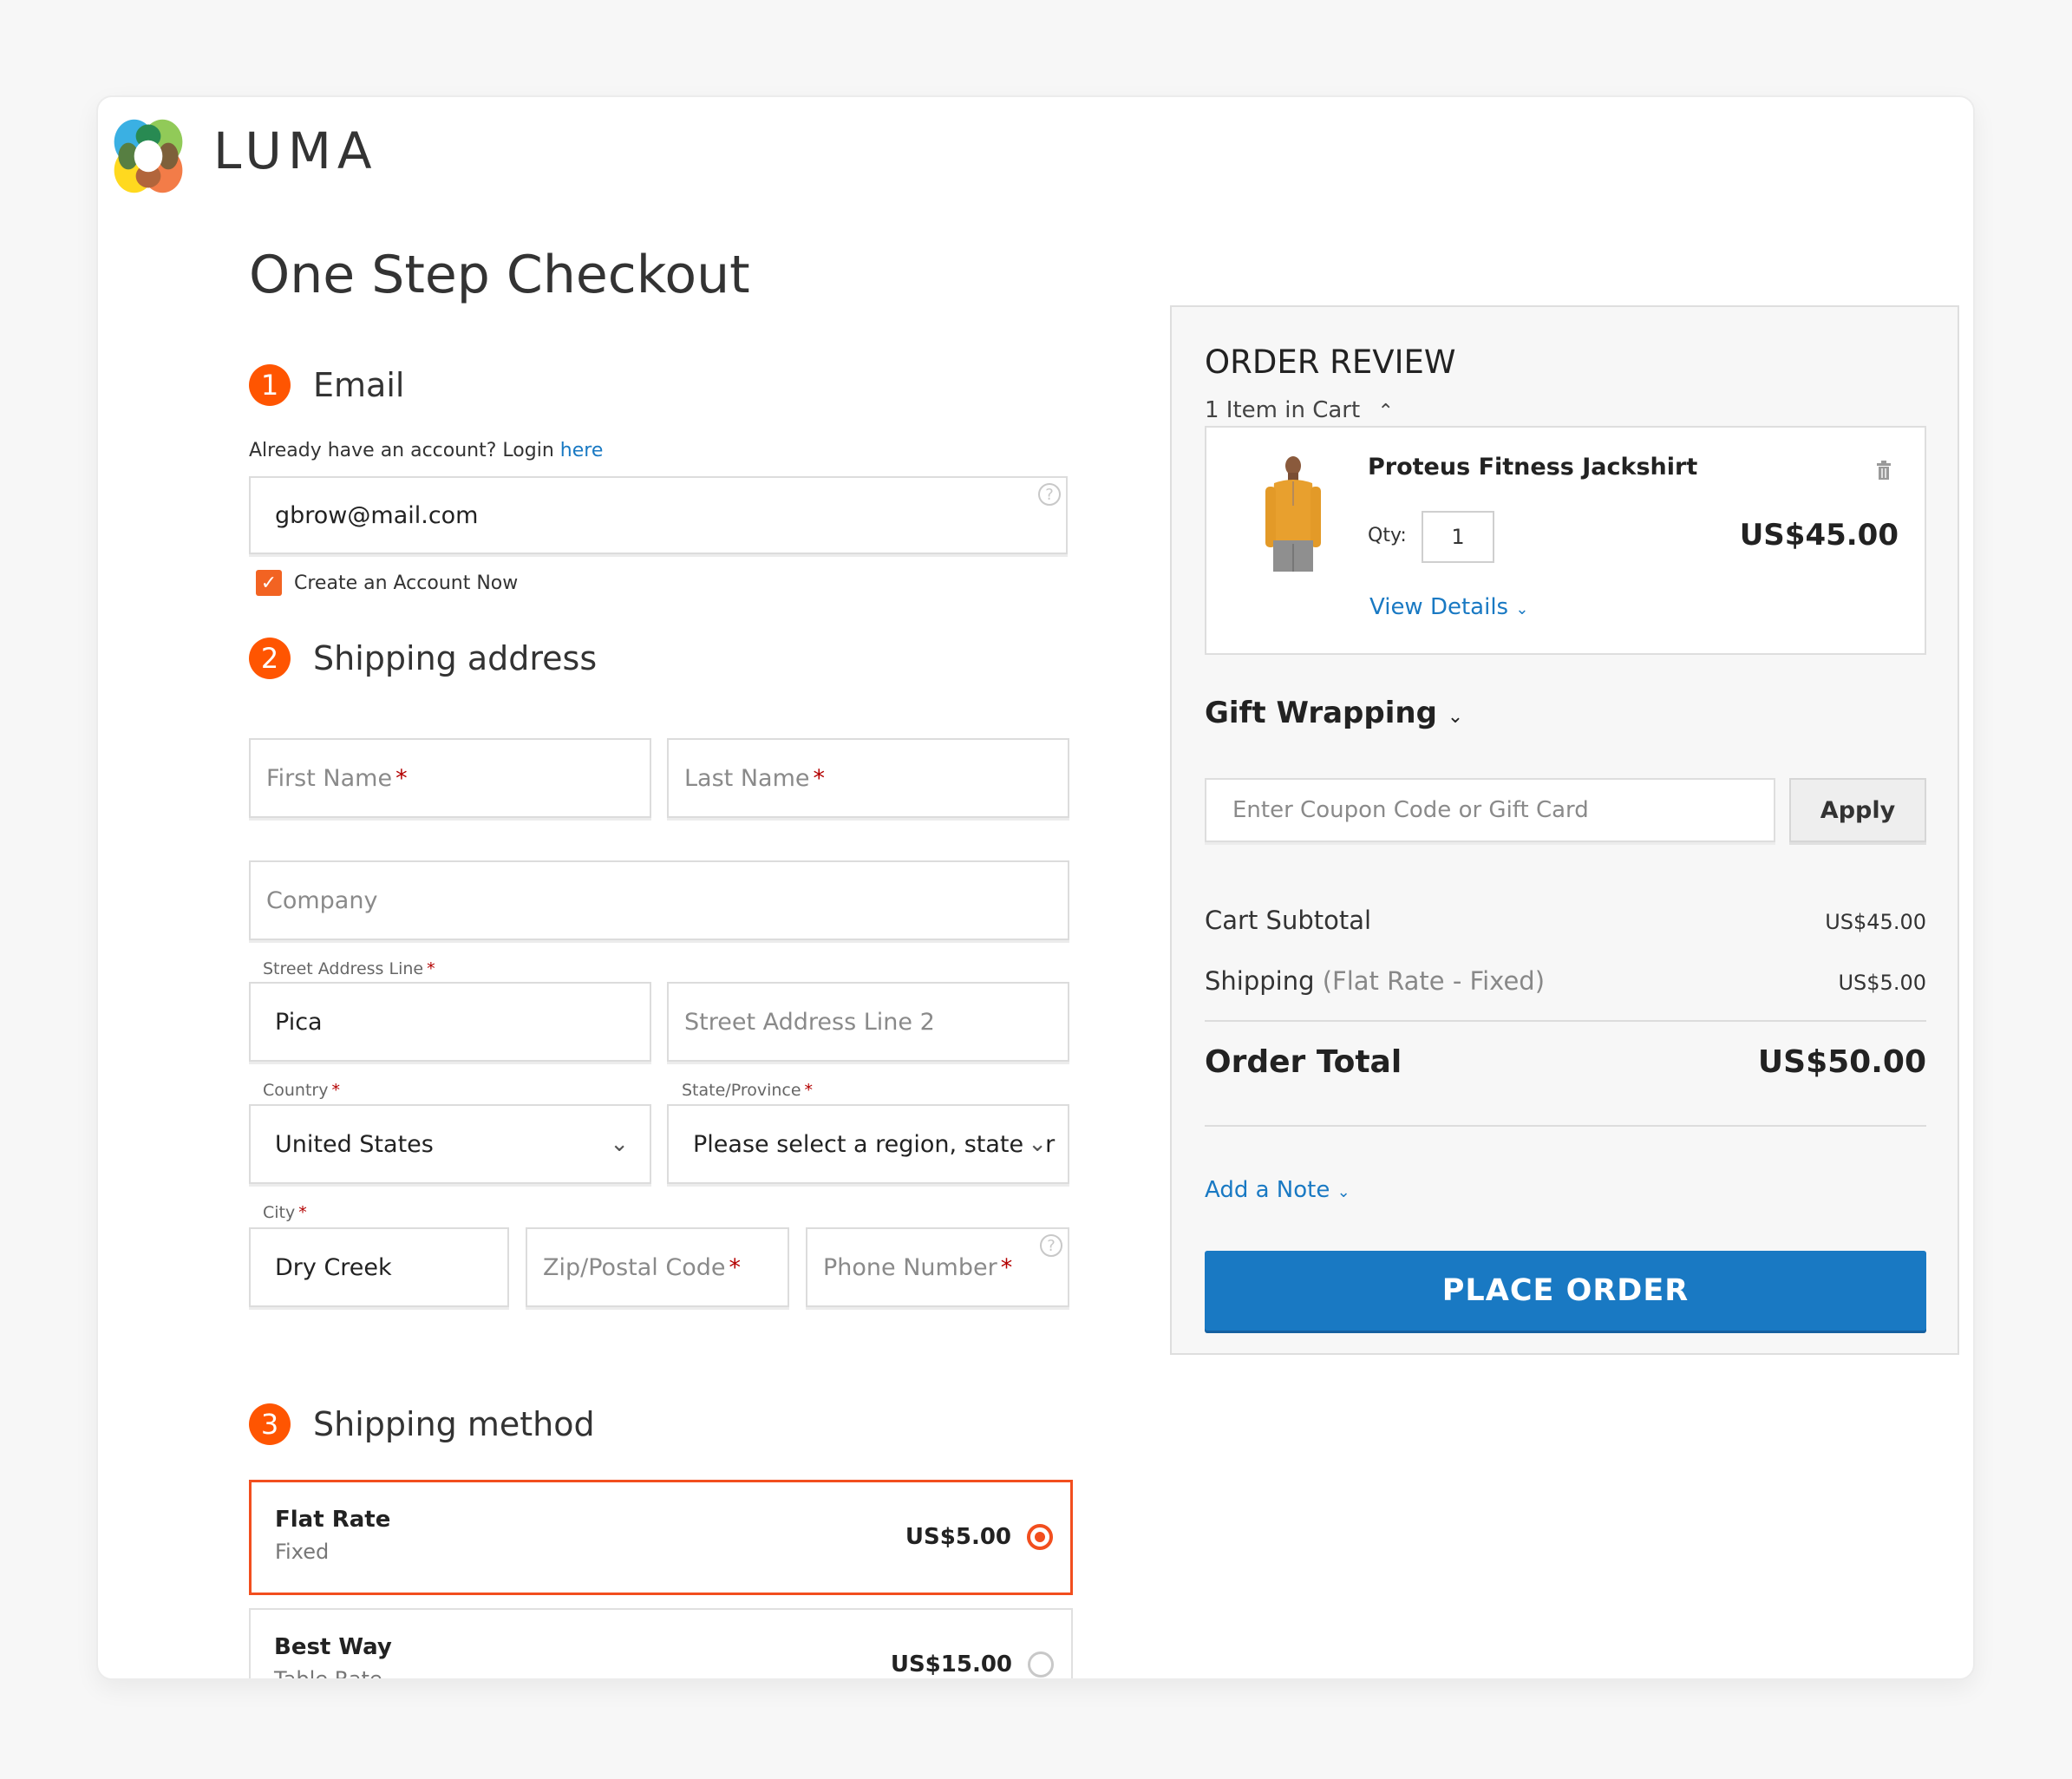 Image resolution: width=2072 pixels, height=1779 pixels. What do you see at coordinates (1293, 514) in the screenshot?
I see `product-image` at bounding box center [1293, 514].